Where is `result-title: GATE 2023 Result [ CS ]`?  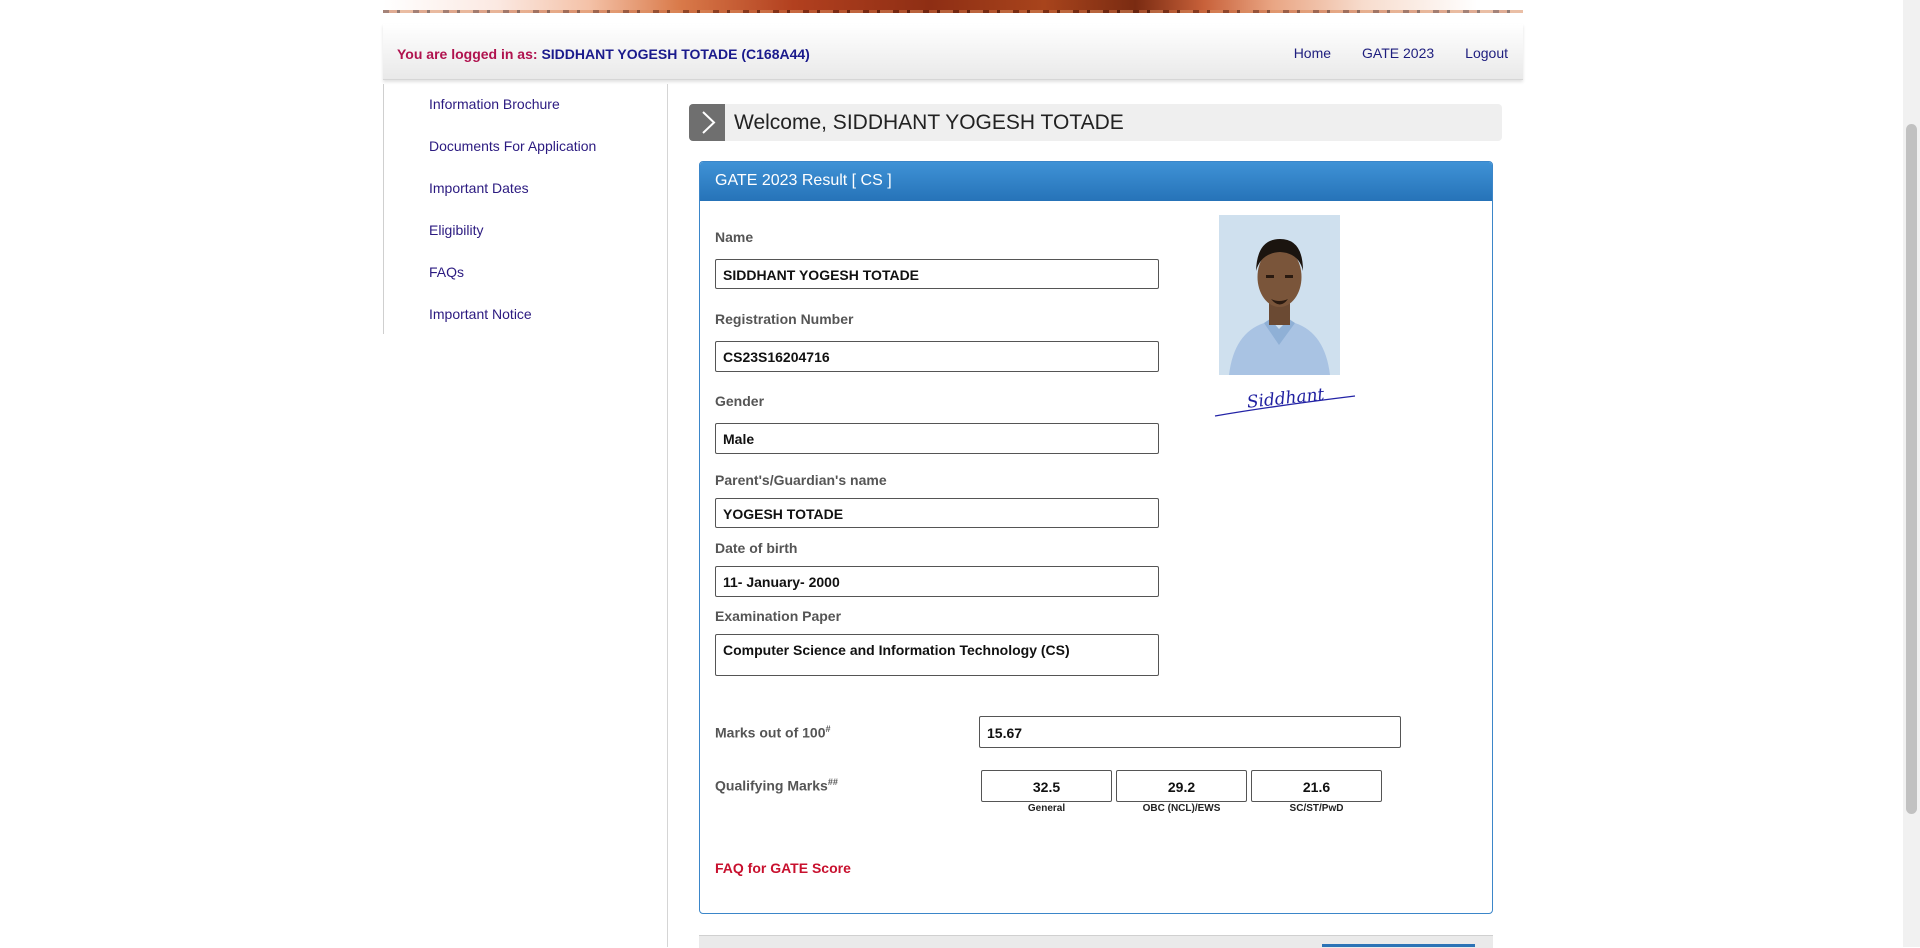 result-title: GATE 2023 Result [ CS ] is located at coordinates (803, 180).